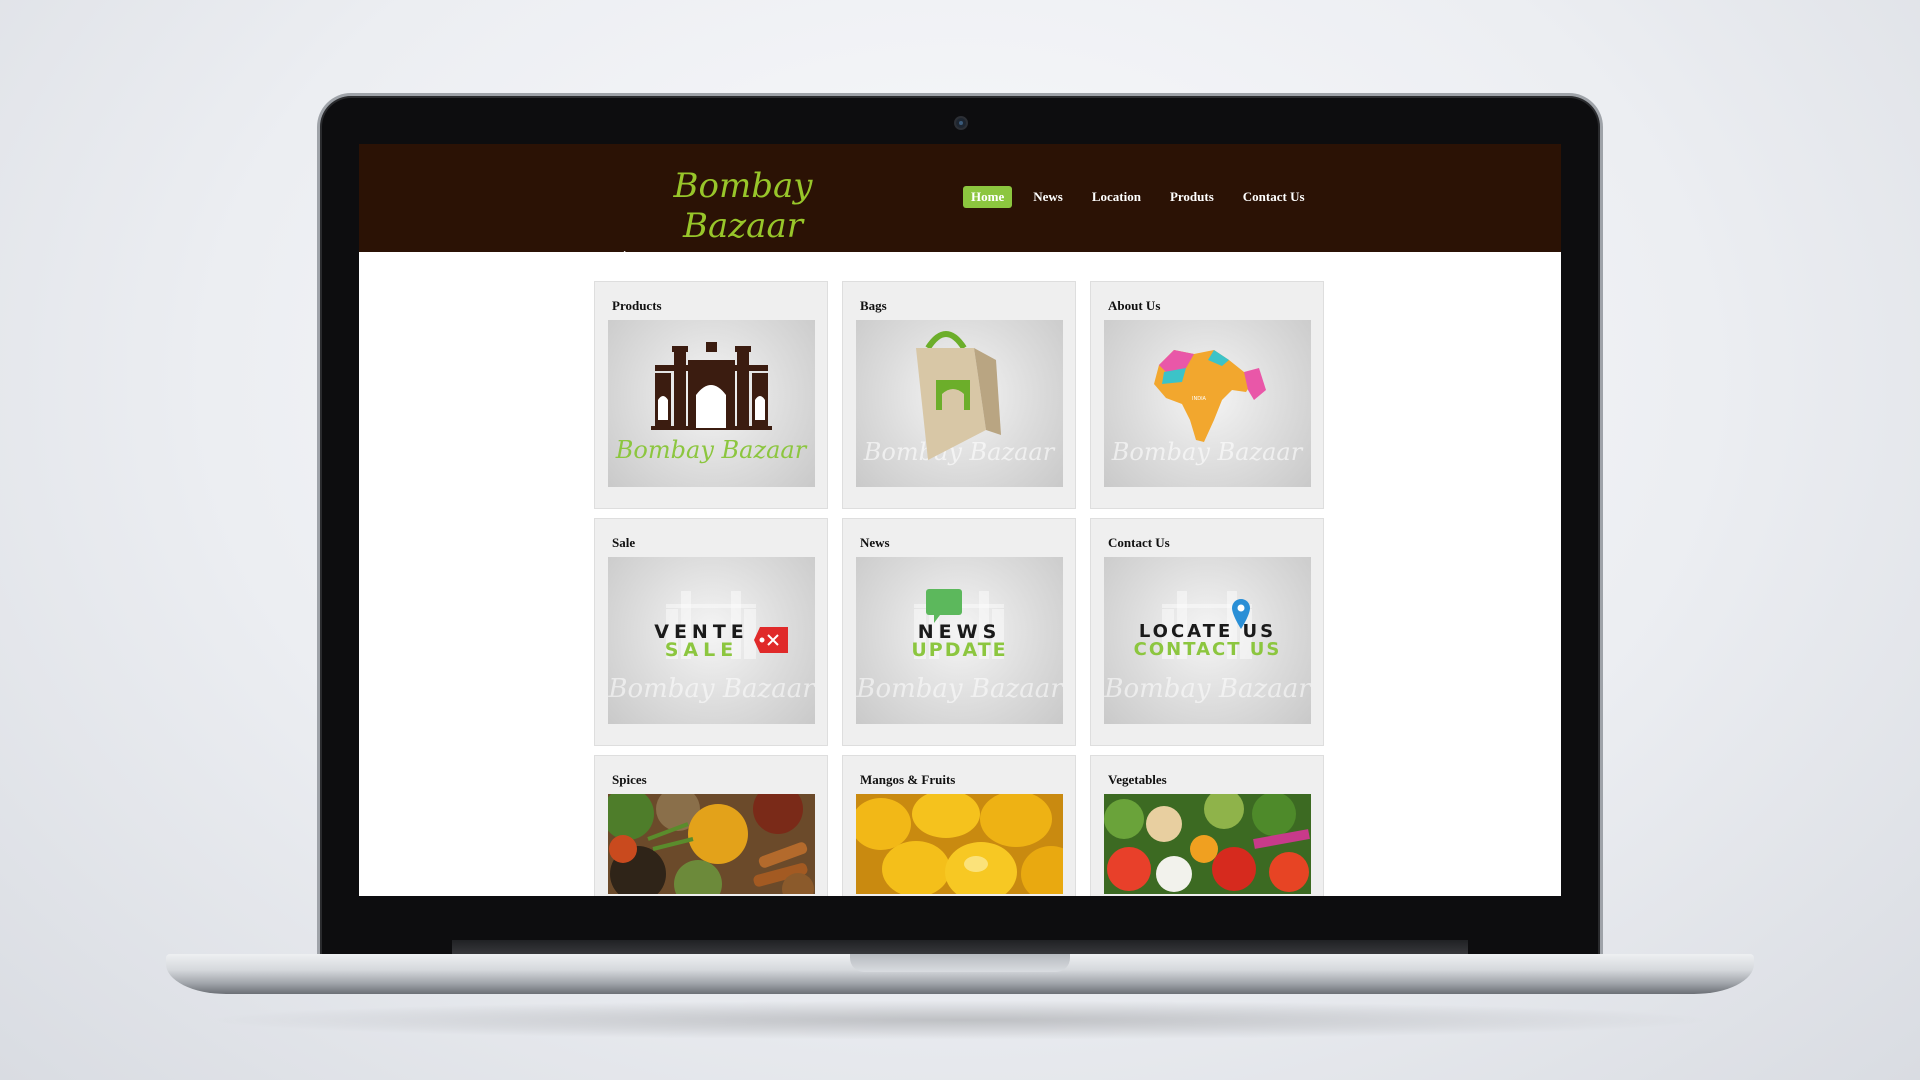 The image size is (1920, 1080). I want to click on bags-image: Bombay Bazaar, so click(959, 403).